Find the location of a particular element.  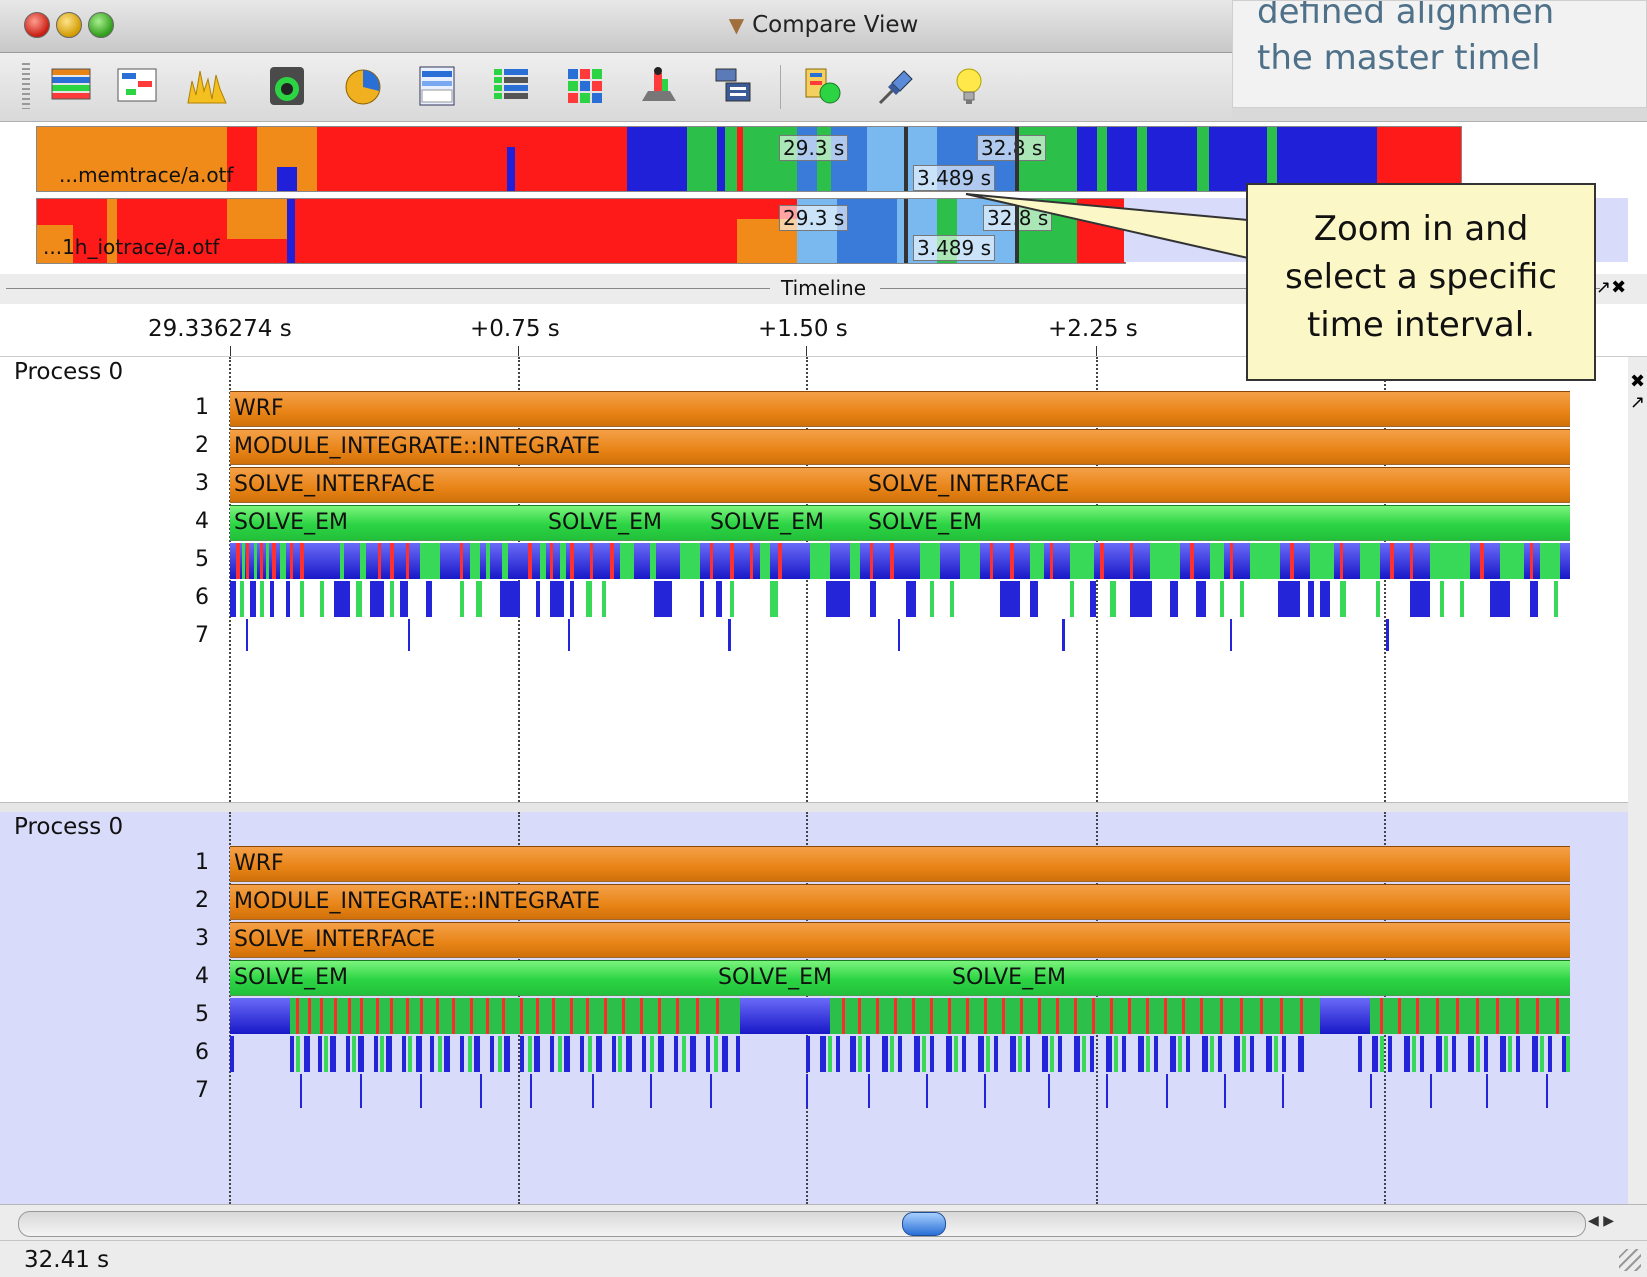

scrollbar-track is located at coordinates (802, 1224).